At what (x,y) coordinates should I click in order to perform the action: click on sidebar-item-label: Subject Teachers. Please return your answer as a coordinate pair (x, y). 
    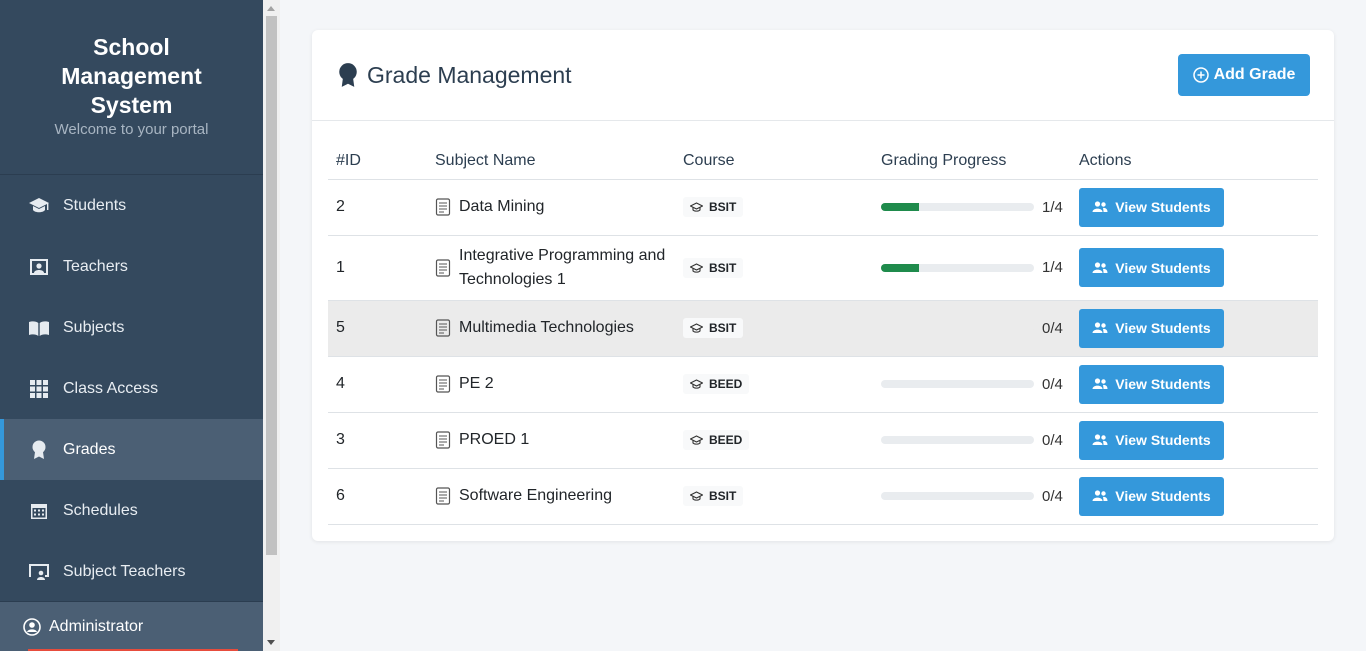
    Looking at the image, I should click on (124, 571).